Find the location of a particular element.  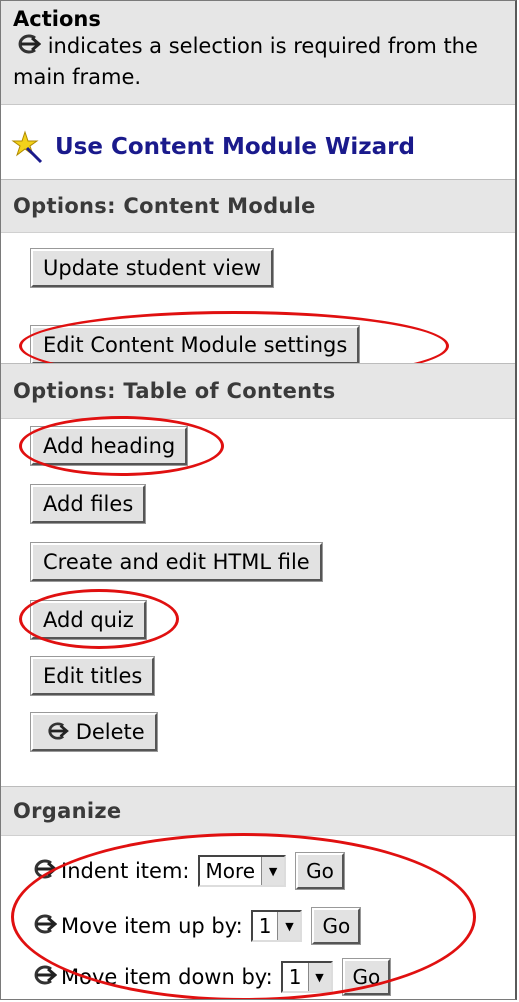

wizard-link: Use Content Module Wizard is located at coordinates (258, 147).